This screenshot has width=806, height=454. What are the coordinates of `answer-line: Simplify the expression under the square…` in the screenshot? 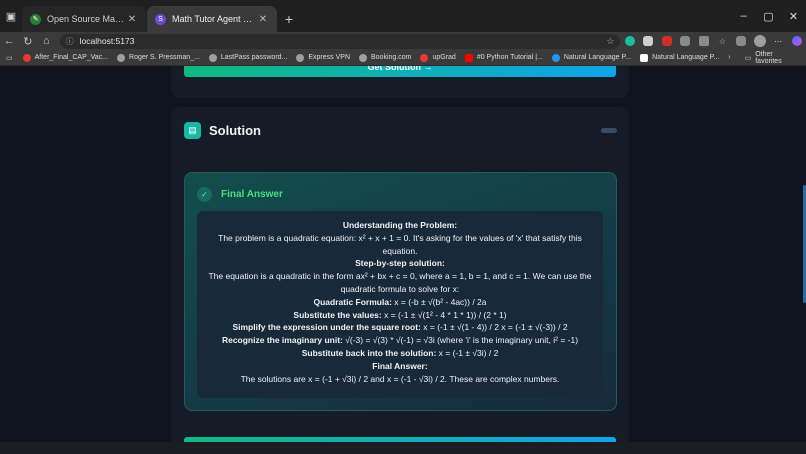 It's located at (400, 327).